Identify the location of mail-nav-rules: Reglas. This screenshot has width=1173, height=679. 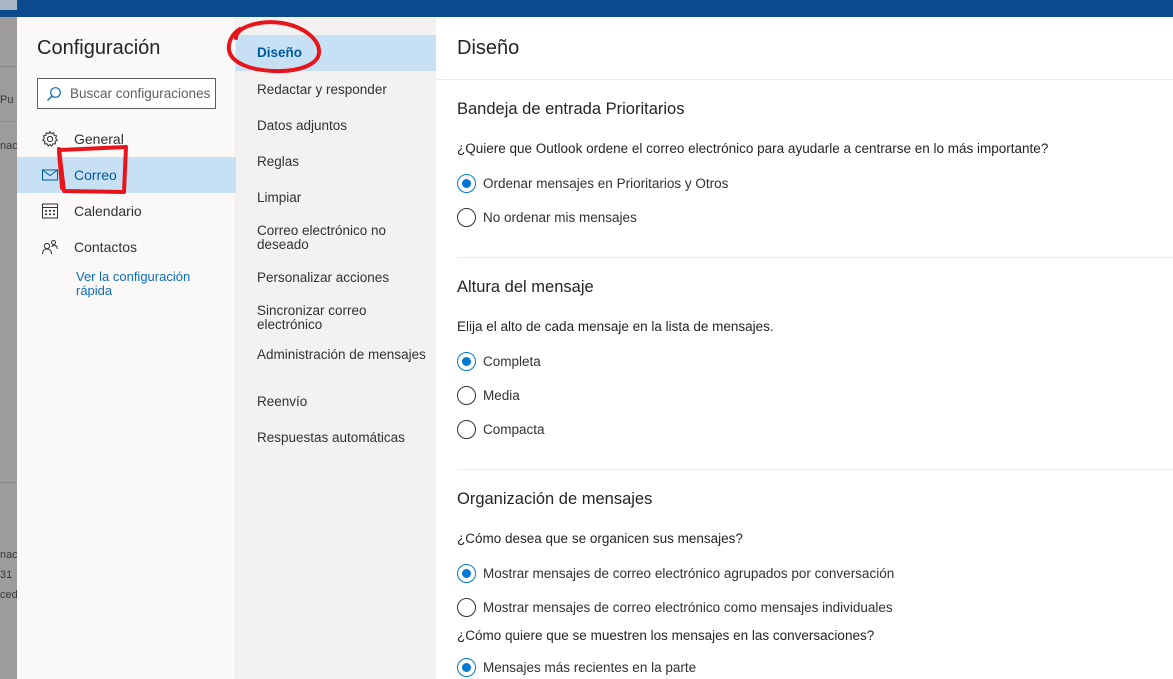
(336, 162).